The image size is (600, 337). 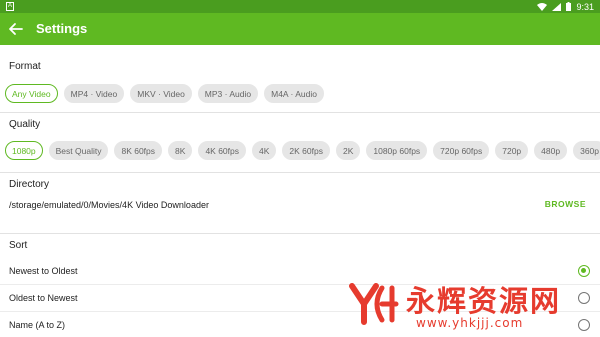 I want to click on sort-label: Sort, so click(x=18, y=245).